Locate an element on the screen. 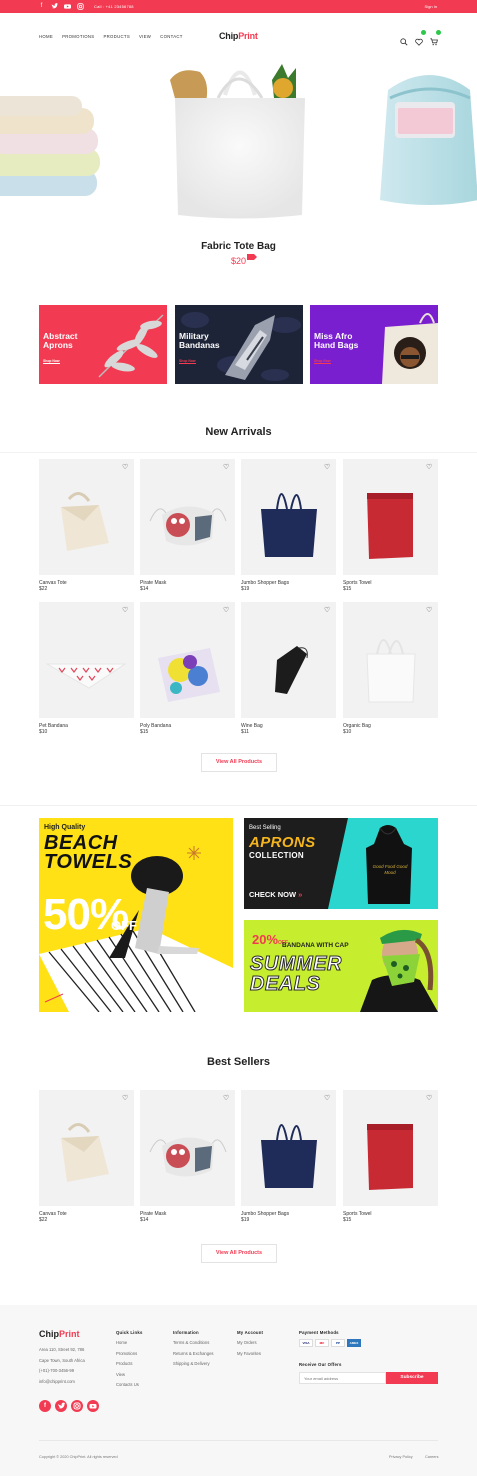 The width and height of the screenshot is (477, 1476). leaf-branch-image is located at coordinates (131, 346).